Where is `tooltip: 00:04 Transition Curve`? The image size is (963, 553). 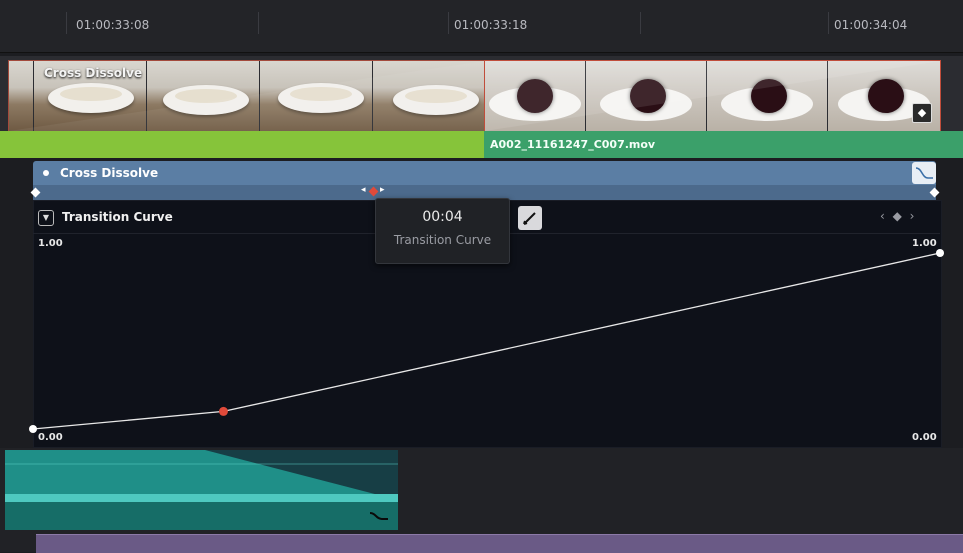
tooltip: 00:04 Transition Curve is located at coordinates (442, 231).